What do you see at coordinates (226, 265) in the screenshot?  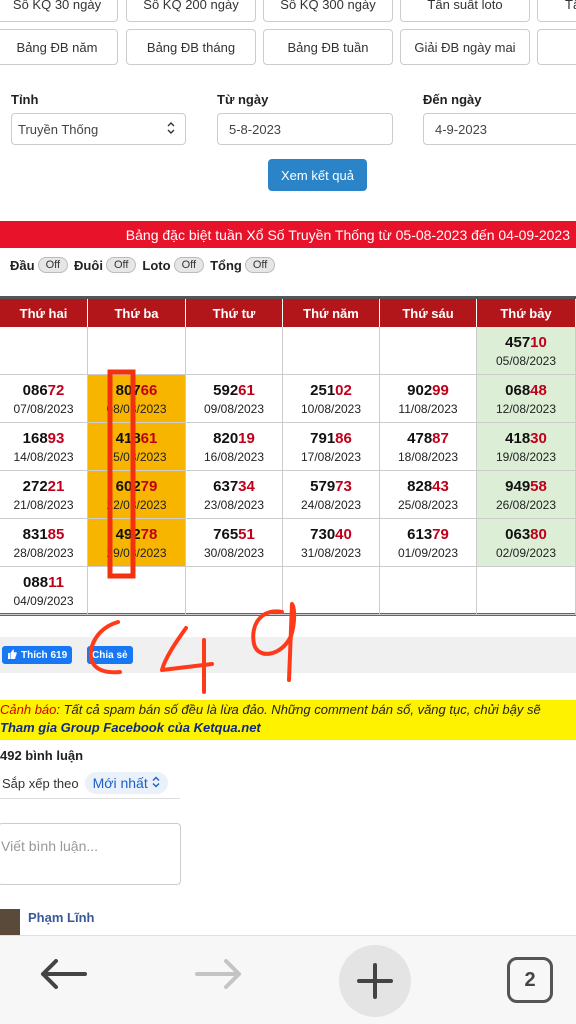 I see `toggle-tong-label: Tổng` at bounding box center [226, 265].